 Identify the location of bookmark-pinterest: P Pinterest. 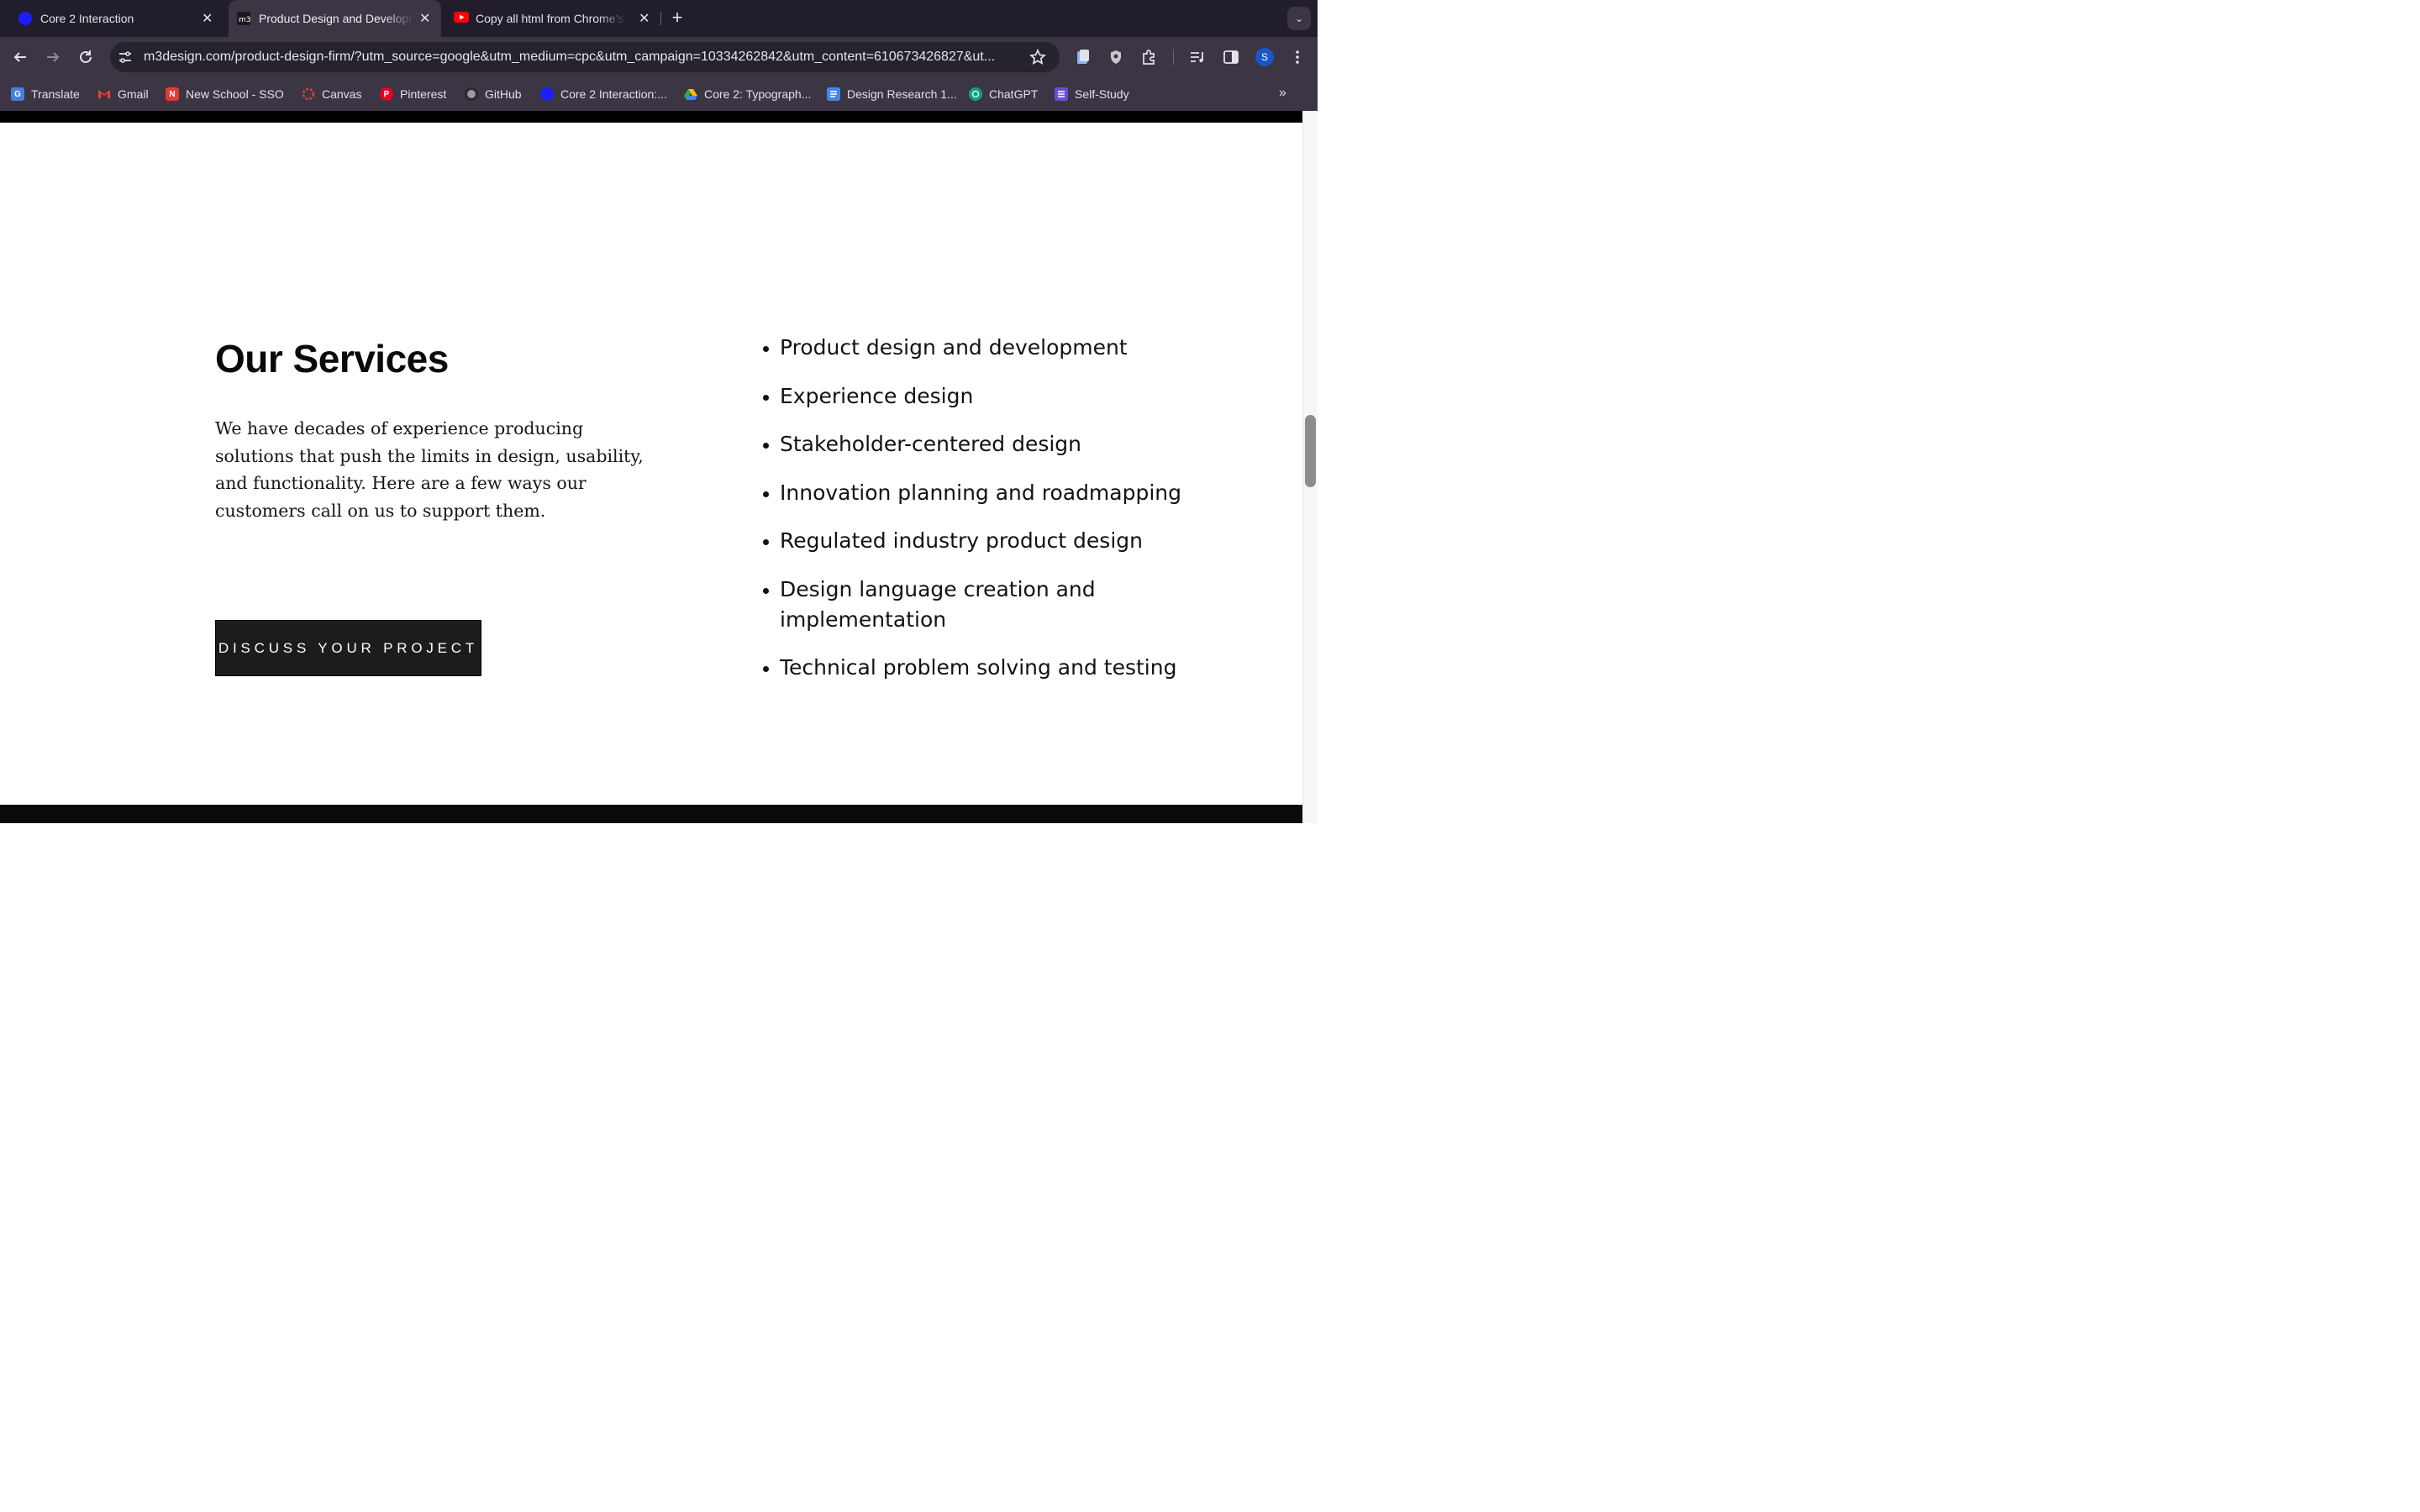
(413, 94).